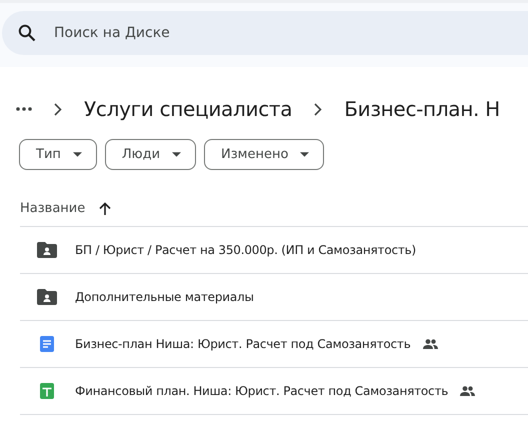 This screenshot has height=434, width=528. What do you see at coordinates (27, 33) in the screenshot?
I see `search-icon` at bounding box center [27, 33].